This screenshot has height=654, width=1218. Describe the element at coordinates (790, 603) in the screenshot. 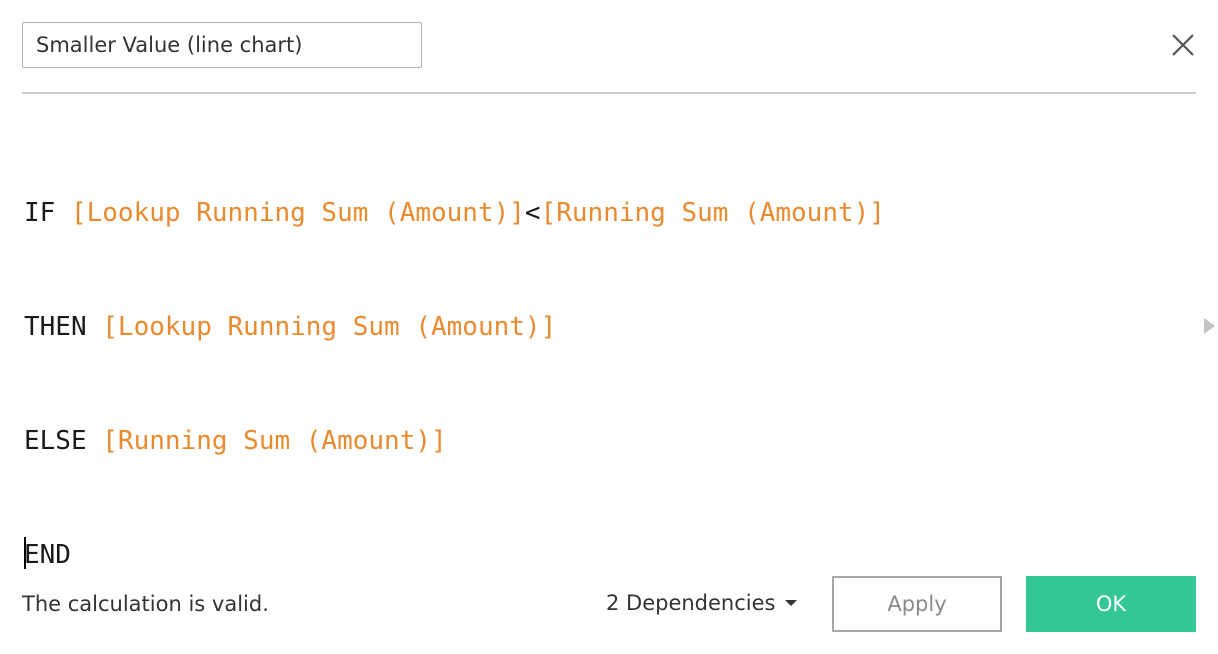

I see `caret-down-icon` at that location.